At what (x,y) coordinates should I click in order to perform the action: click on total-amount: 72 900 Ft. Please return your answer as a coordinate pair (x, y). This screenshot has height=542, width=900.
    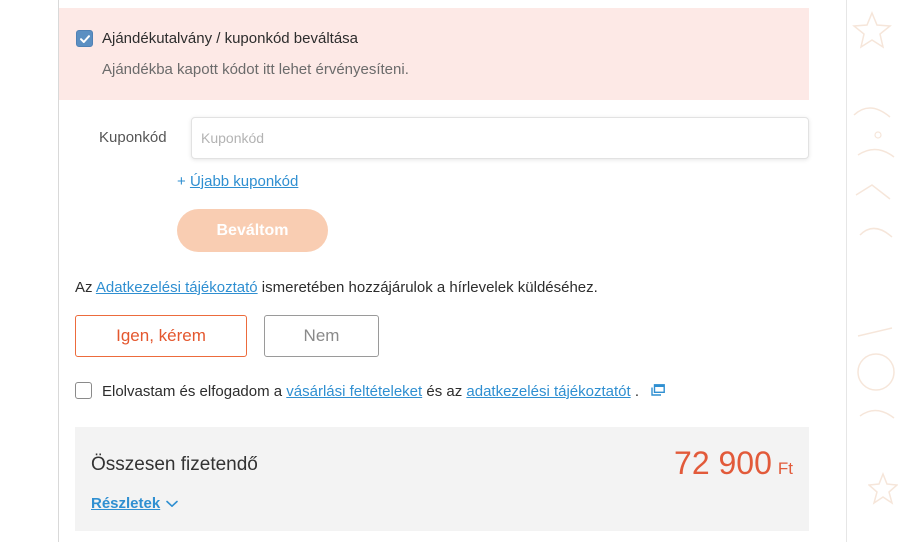
    Looking at the image, I should click on (733, 463).